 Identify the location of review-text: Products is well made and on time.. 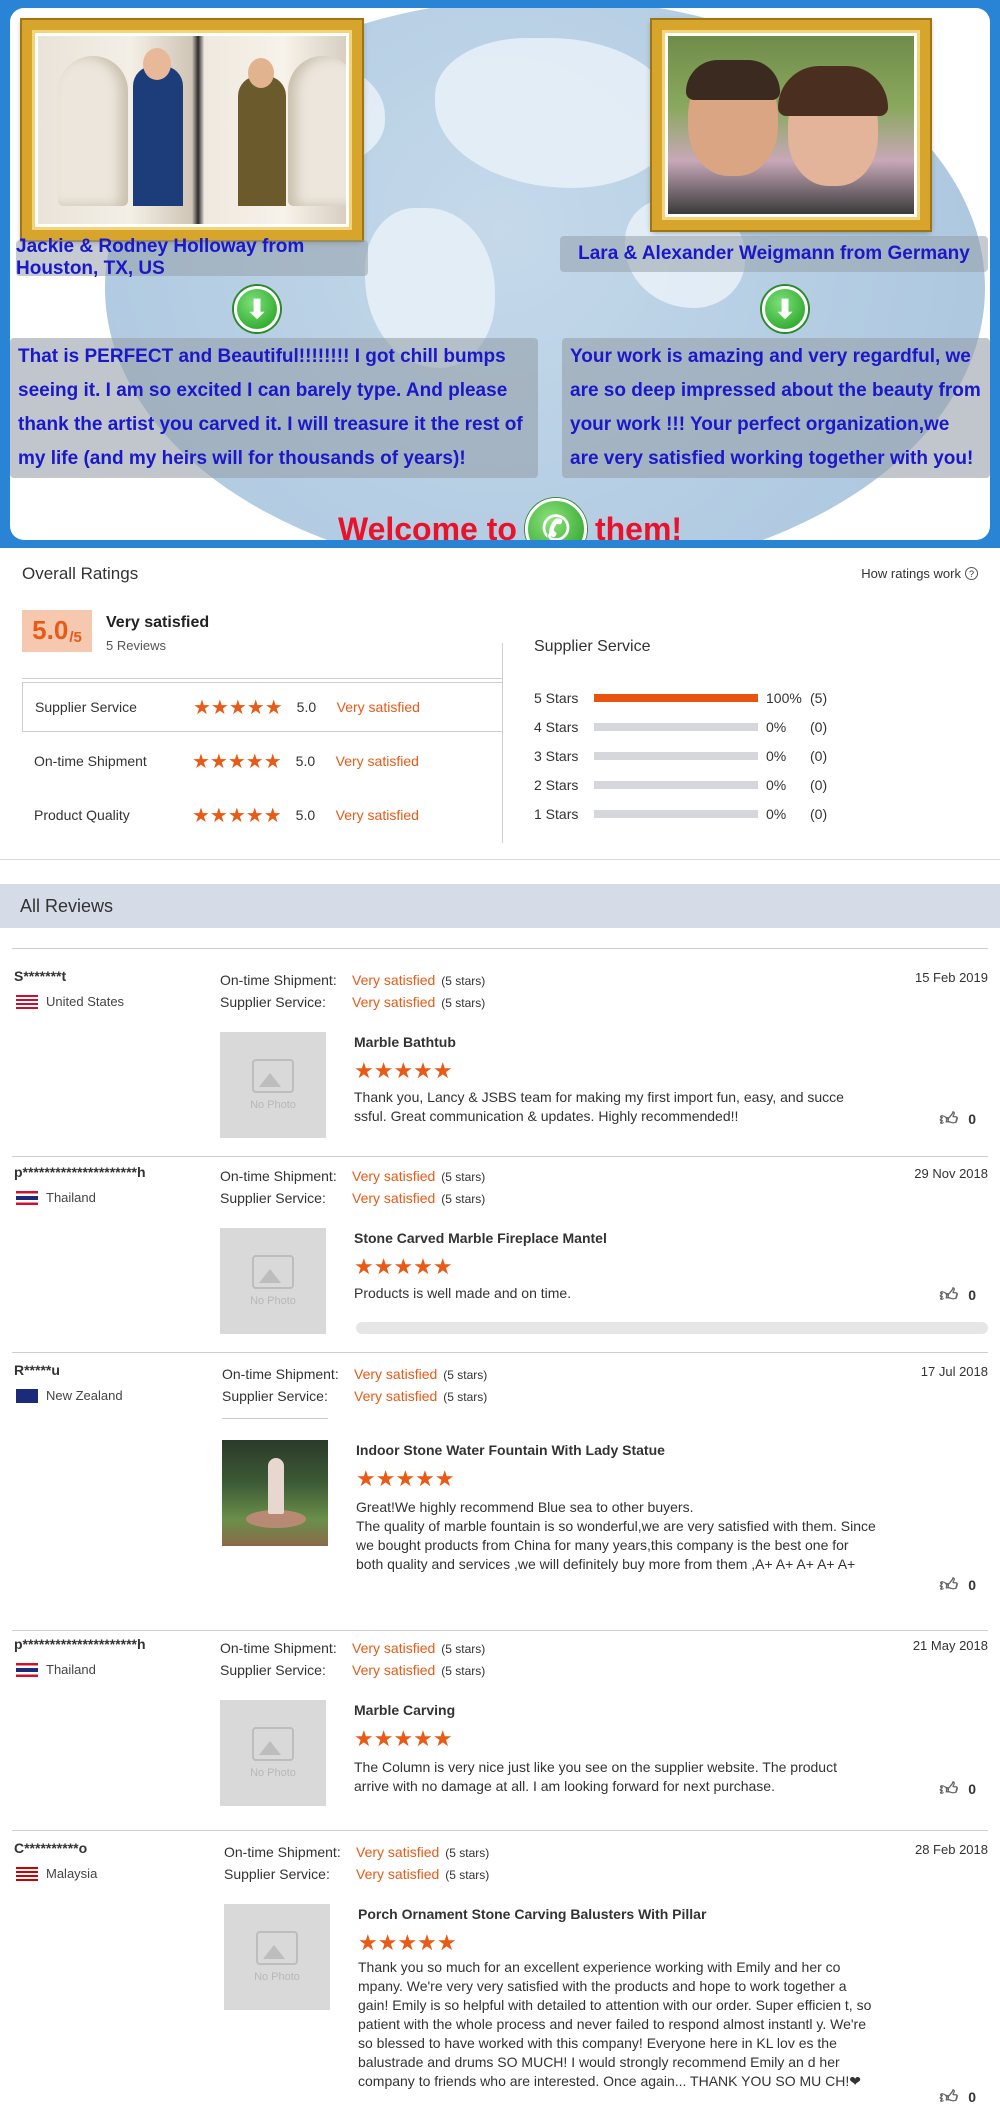
(463, 1293).